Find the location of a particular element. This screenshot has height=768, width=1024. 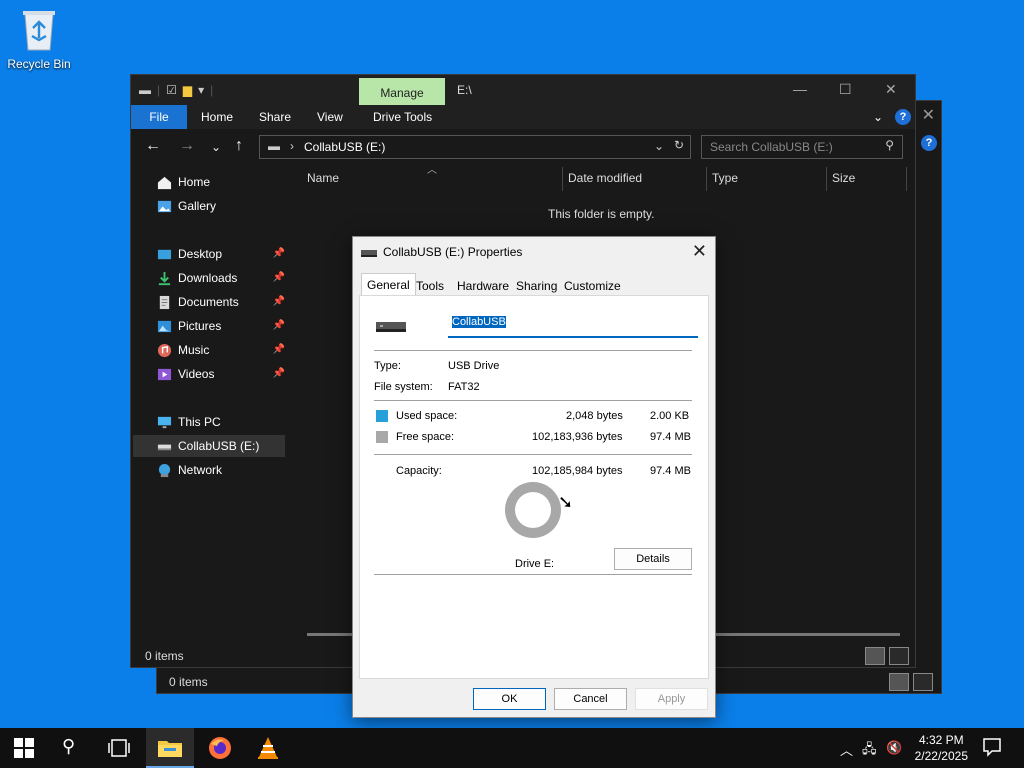

tab-file: File is located at coordinates (159, 117).